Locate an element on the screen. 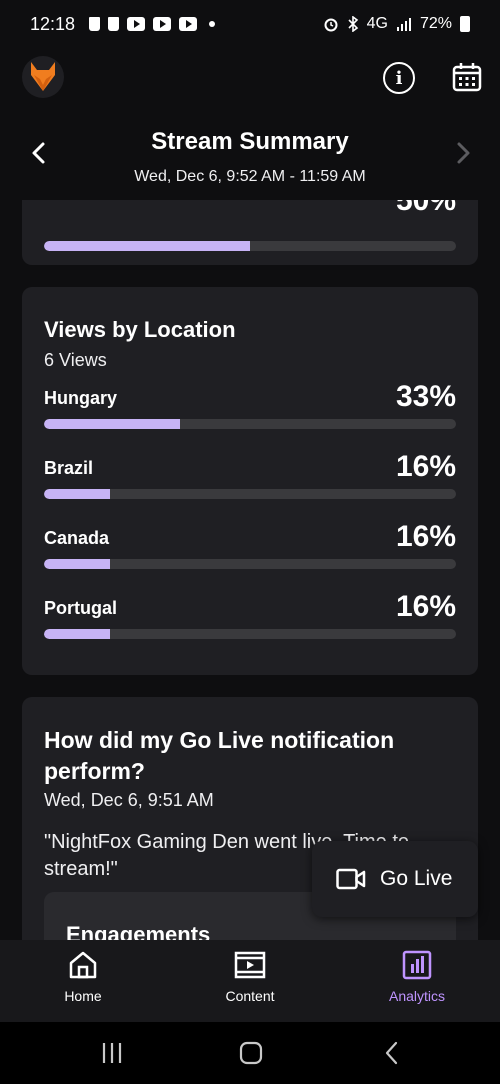 This screenshot has width=500, height=1084. youtube-icon is located at coordinates (136, 24).